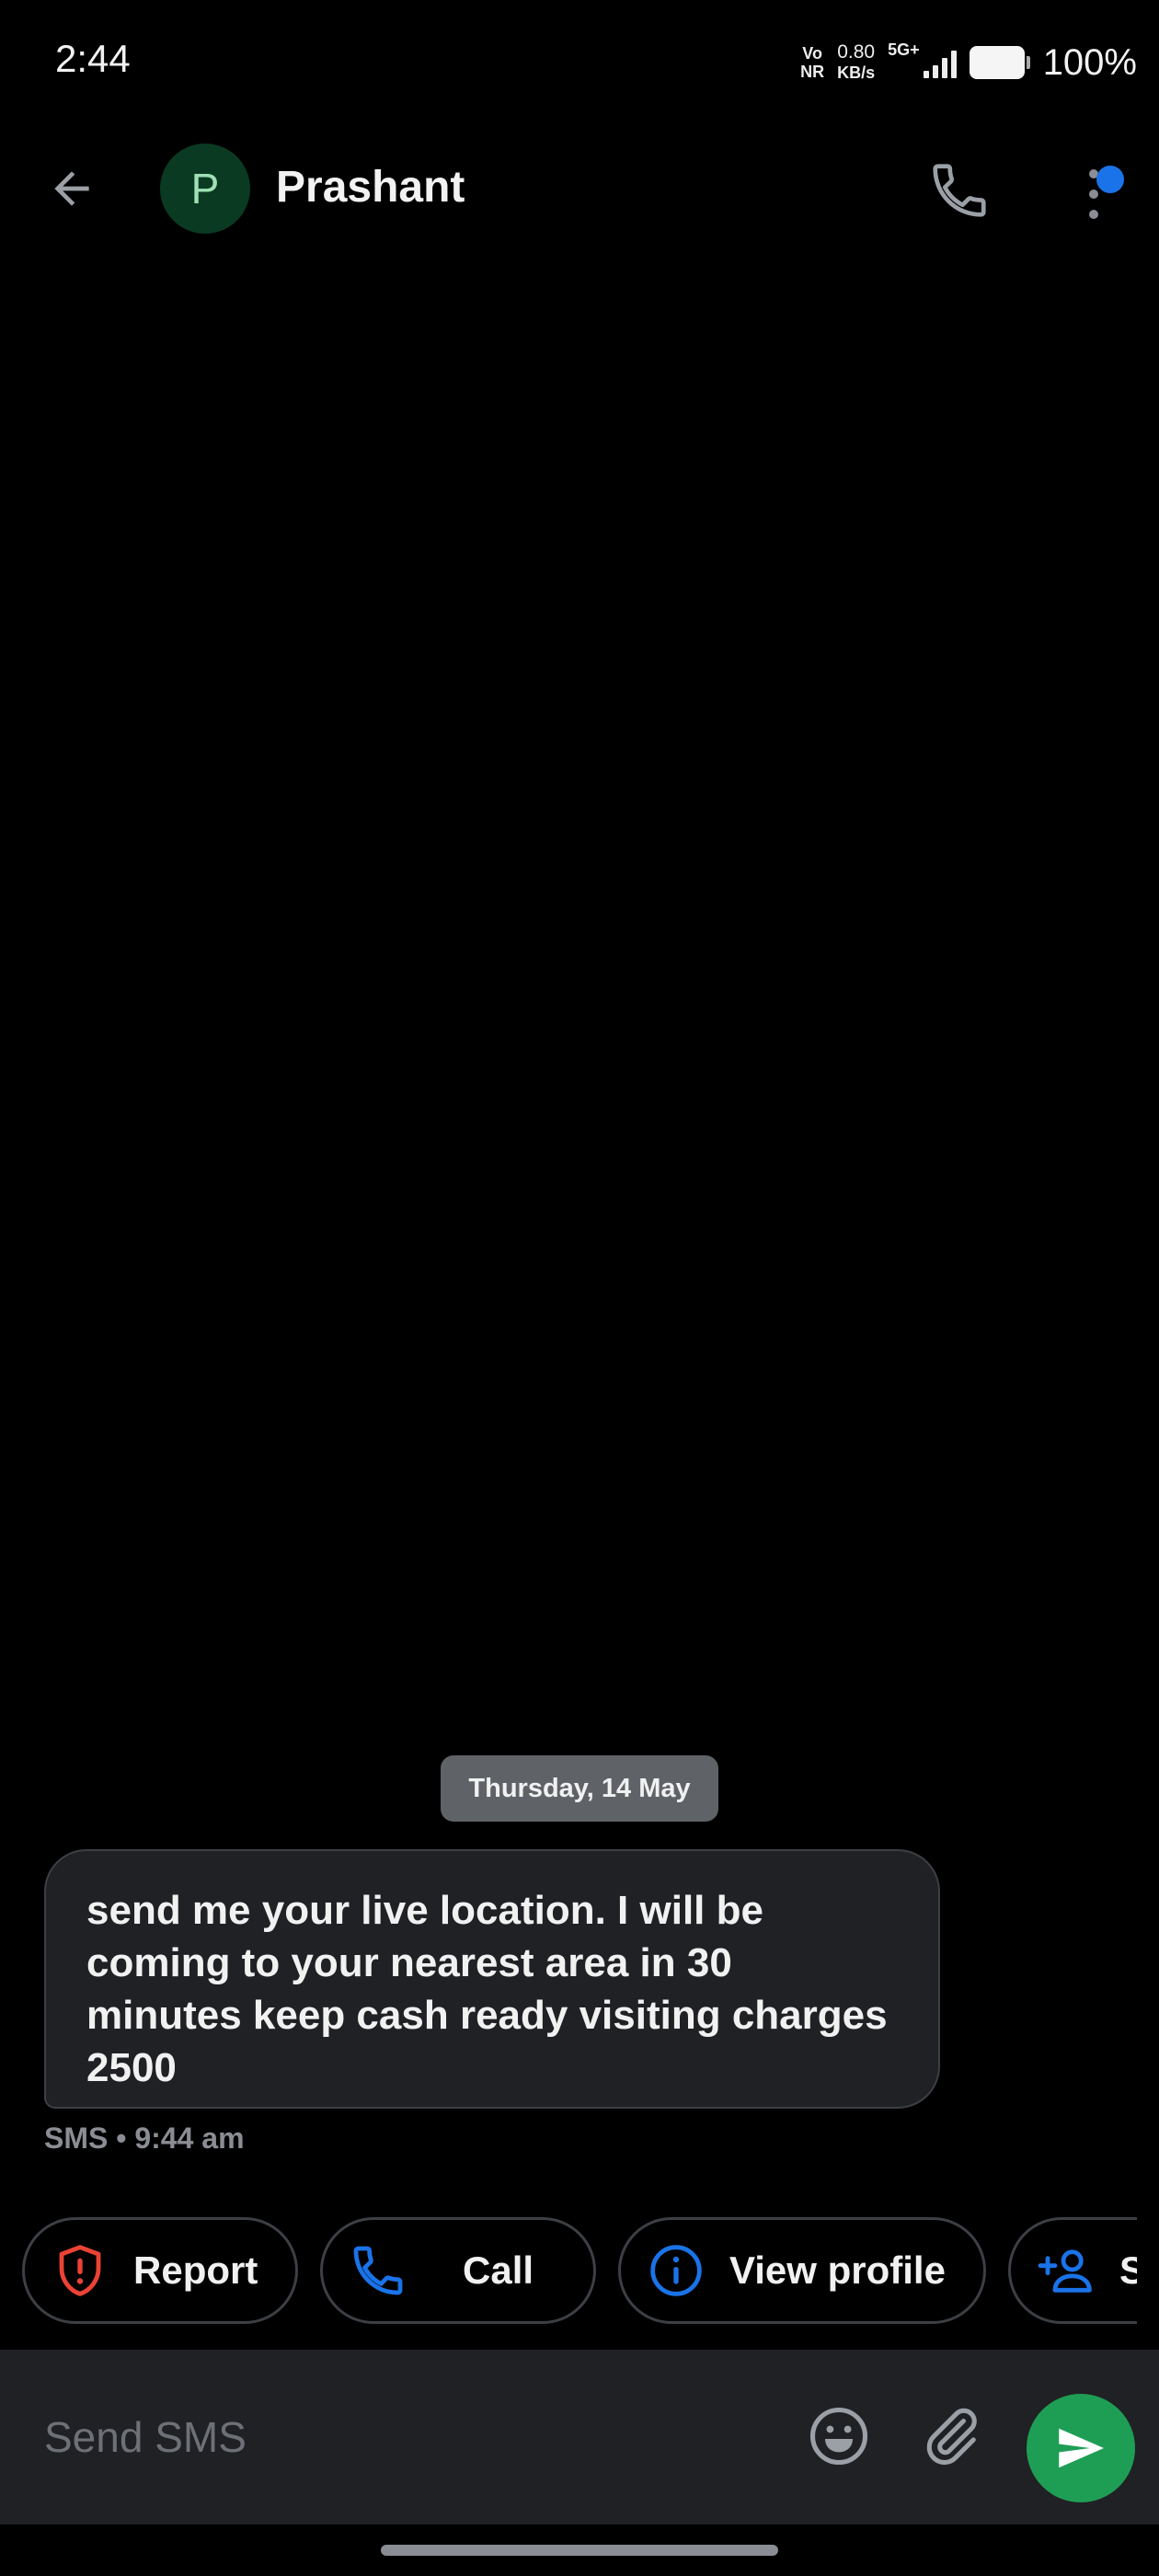 The width and height of the screenshot is (1159, 2576). What do you see at coordinates (579, 1788) in the screenshot?
I see `date-divider: Thursday, 14 May` at bounding box center [579, 1788].